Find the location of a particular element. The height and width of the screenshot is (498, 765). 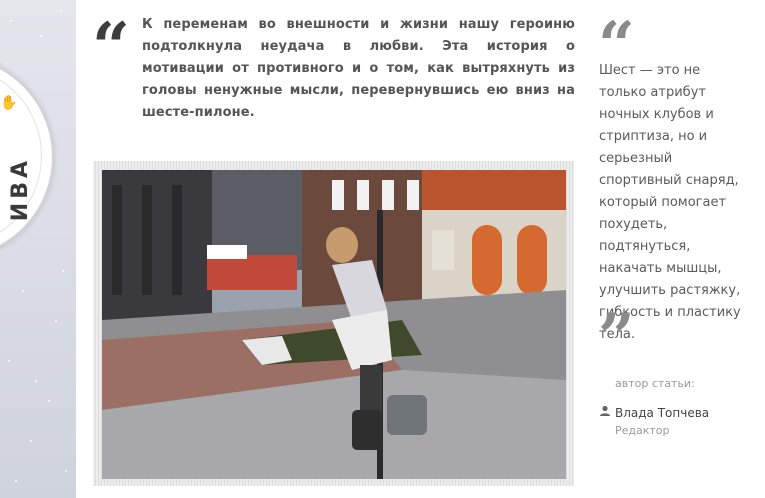

lead-quote-mark: “ is located at coordinates (111, 47).